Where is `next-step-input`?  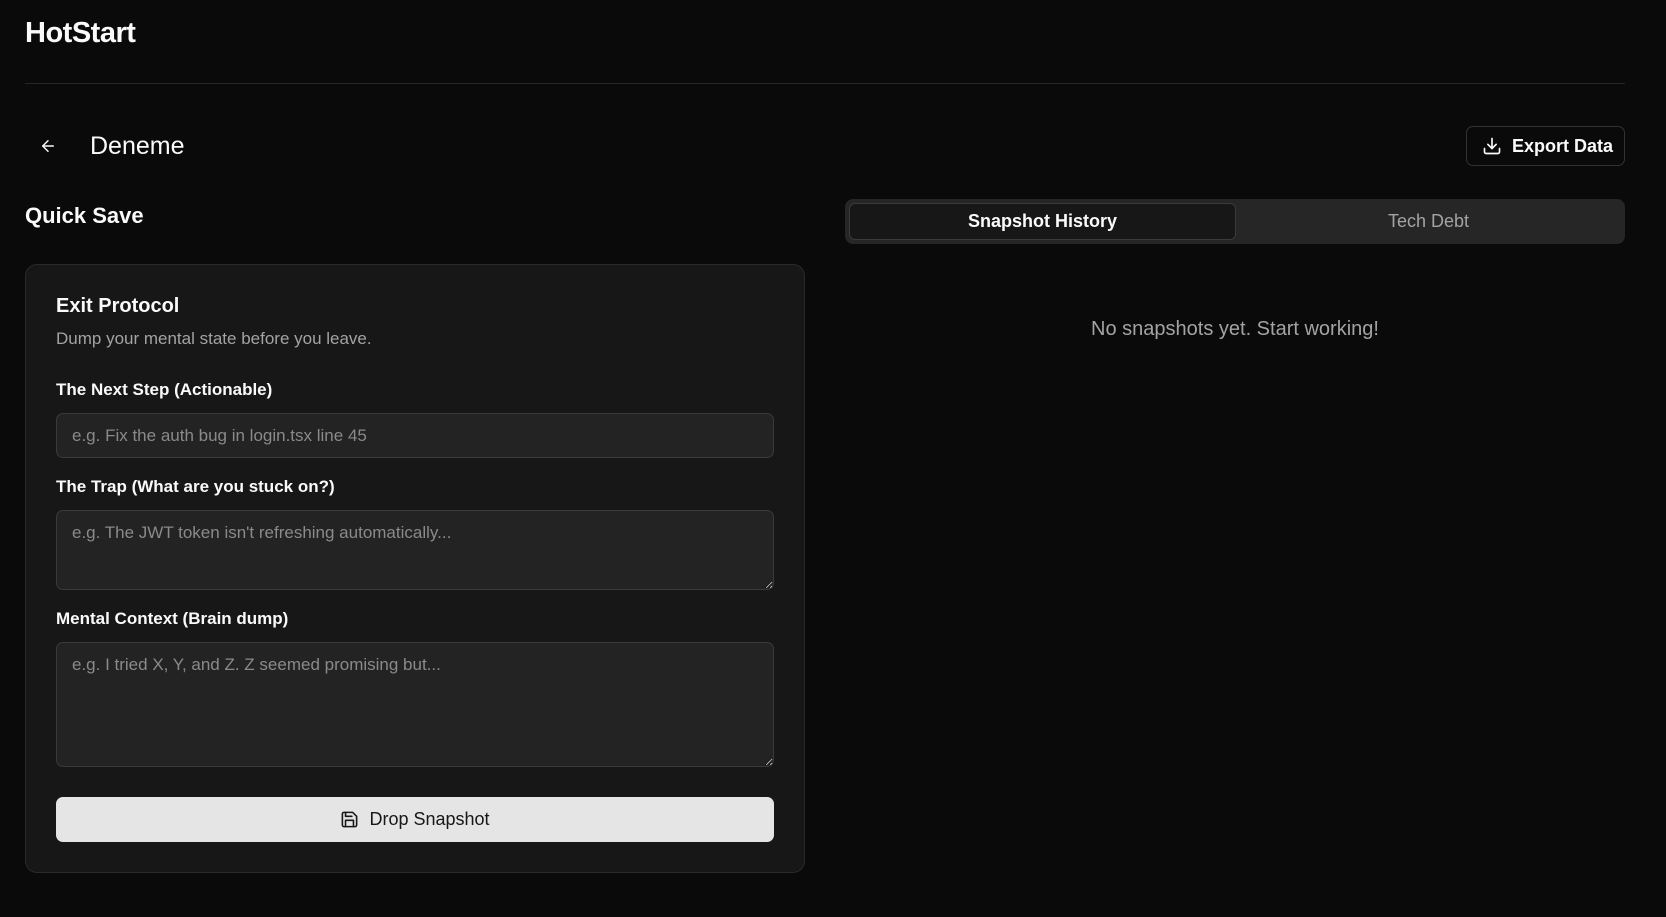
next-step-input is located at coordinates (415, 435).